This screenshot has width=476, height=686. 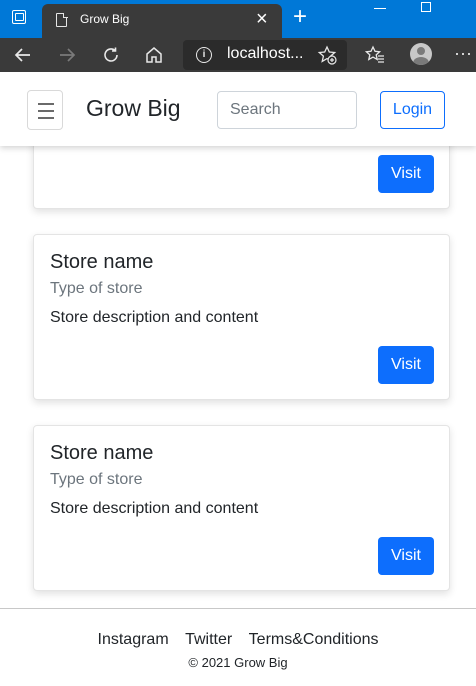 I want to click on login-button: Login, so click(x=412, y=110).